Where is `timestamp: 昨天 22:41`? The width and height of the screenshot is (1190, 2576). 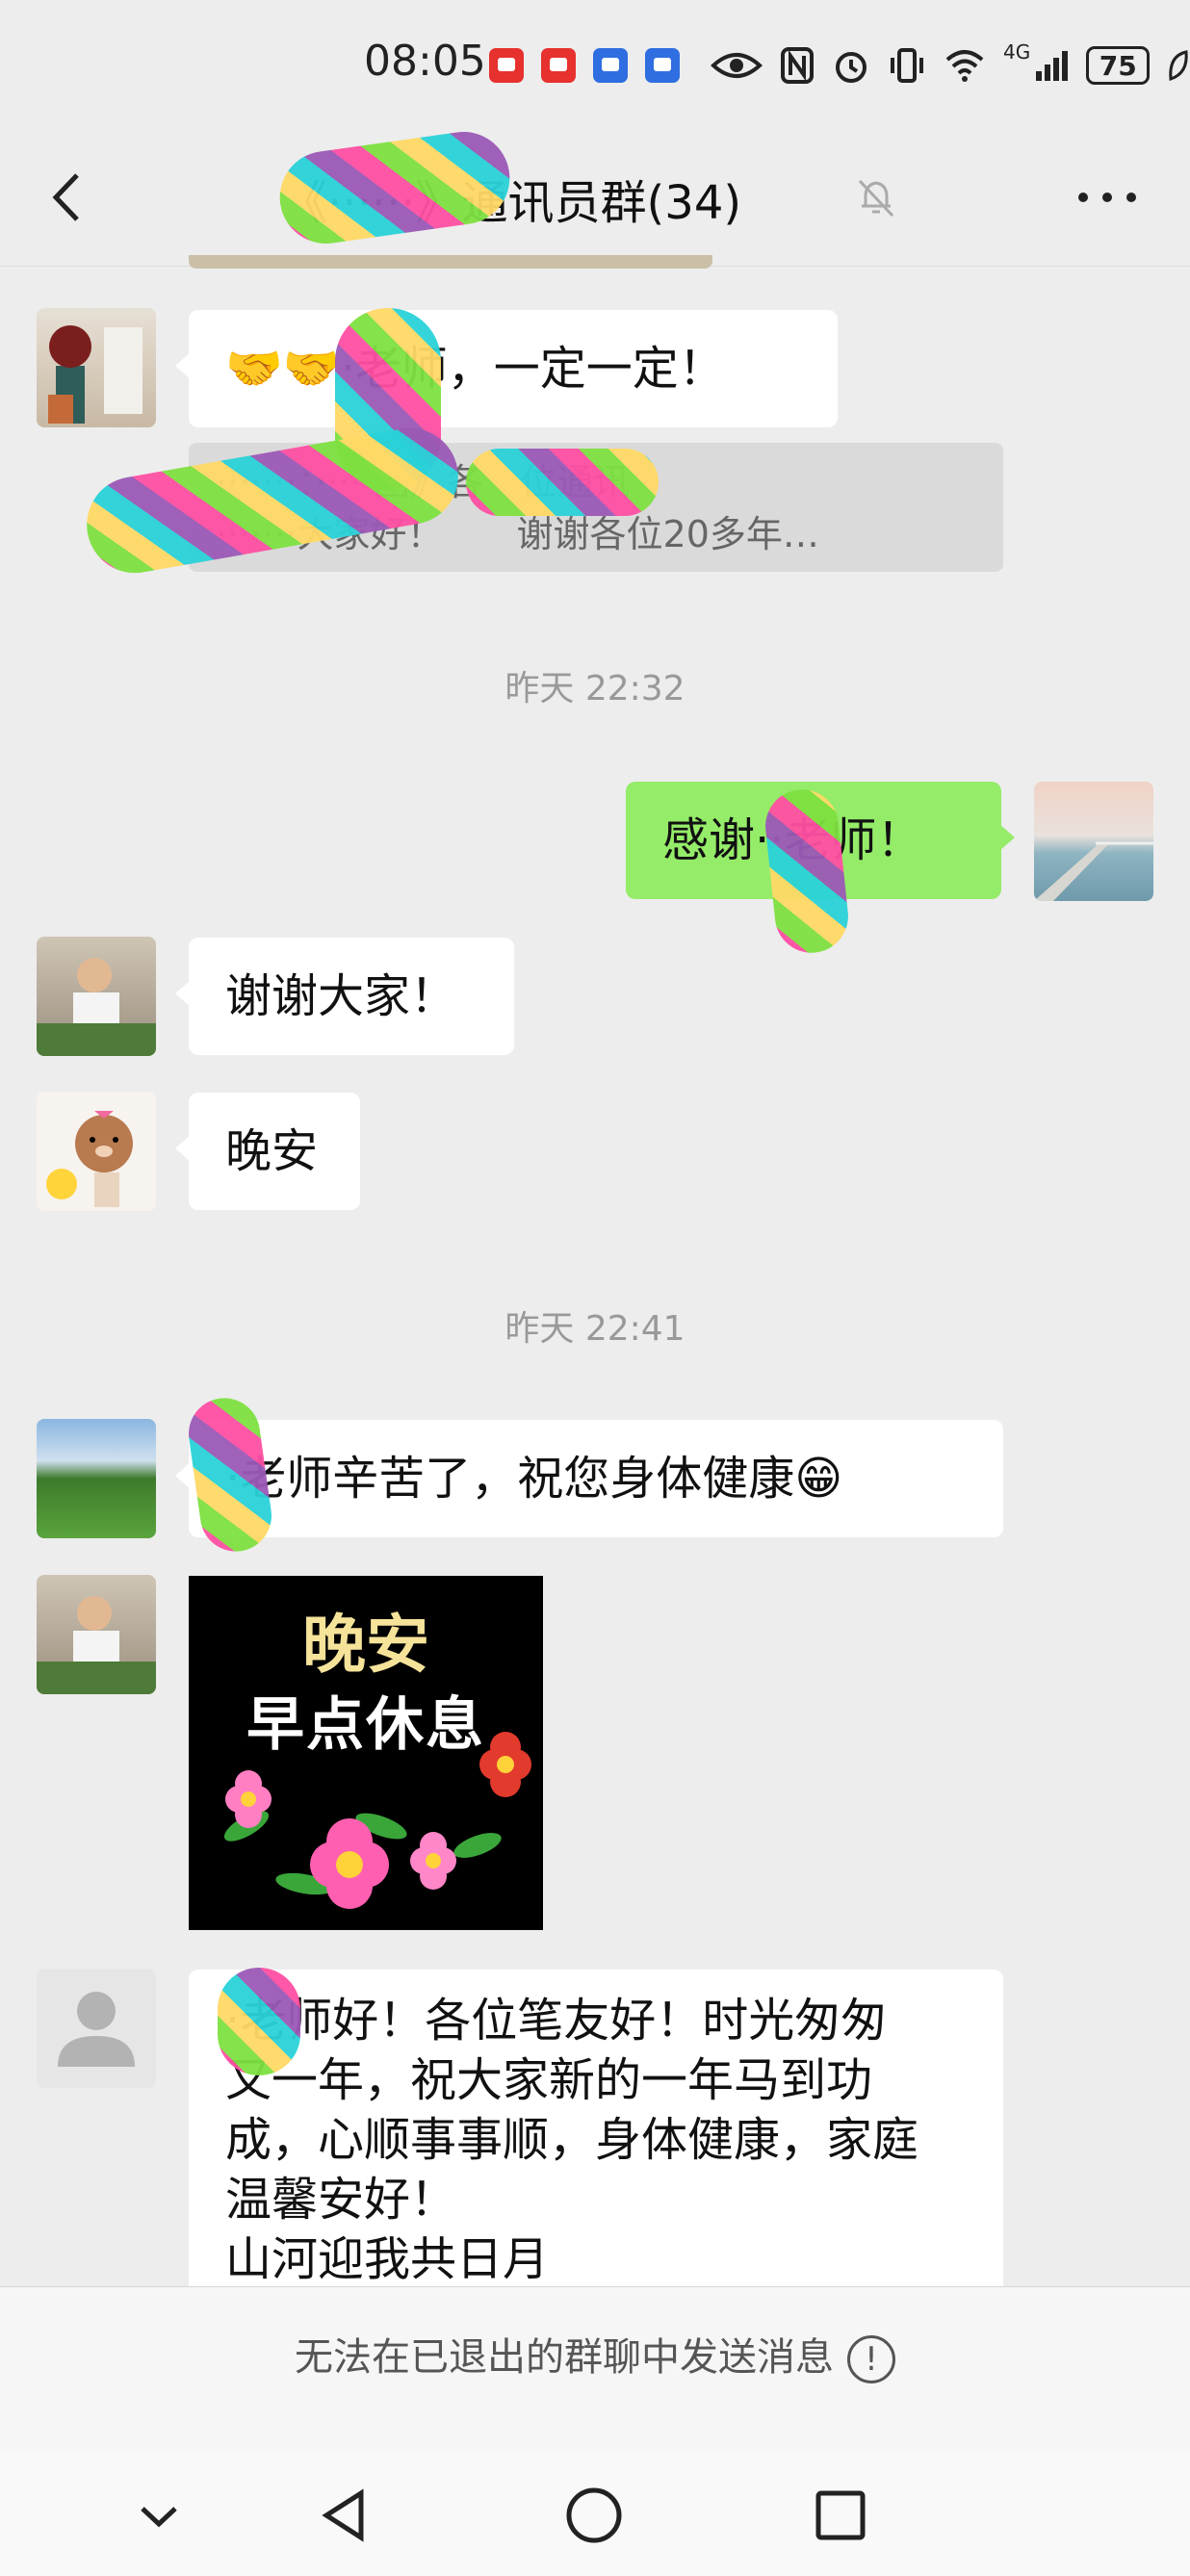 timestamp: 昨天 22:41 is located at coordinates (595, 1329).